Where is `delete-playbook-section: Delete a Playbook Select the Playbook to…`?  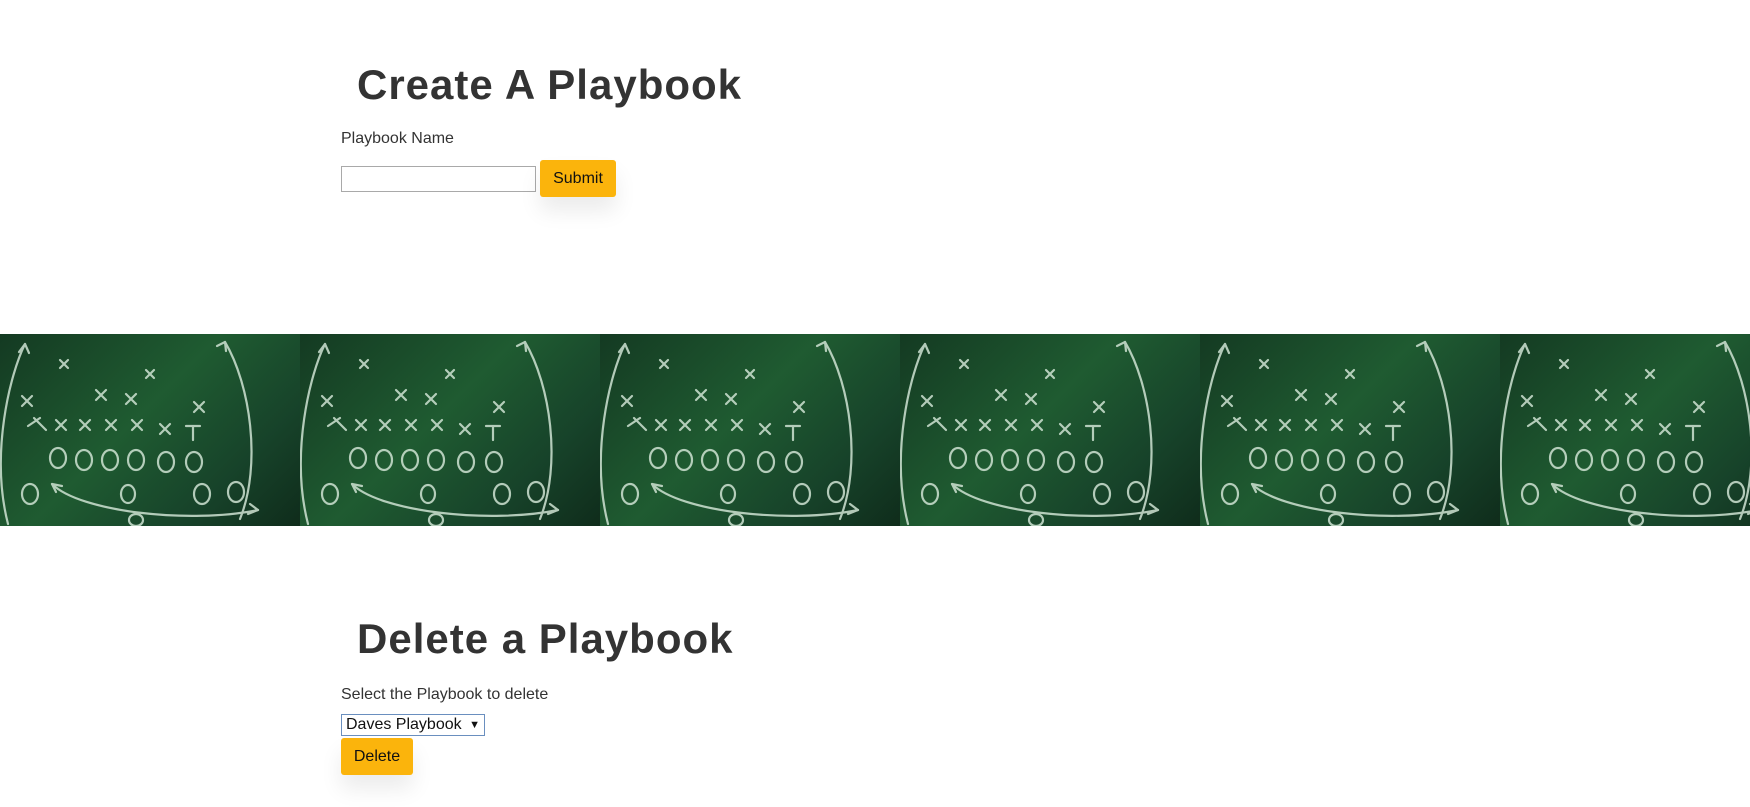
delete-playbook-section: Delete a Playbook Select the Playbook to… is located at coordinates (537, 695).